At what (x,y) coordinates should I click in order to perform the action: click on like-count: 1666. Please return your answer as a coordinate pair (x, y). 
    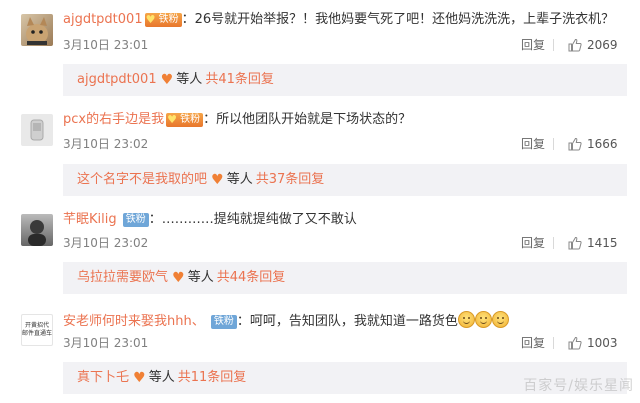
    Looking at the image, I should click on (602, 144).